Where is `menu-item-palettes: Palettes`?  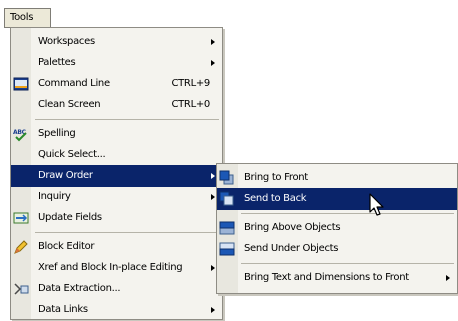 menu-item-palettes: Palettes is located at coordinates (116, 63).